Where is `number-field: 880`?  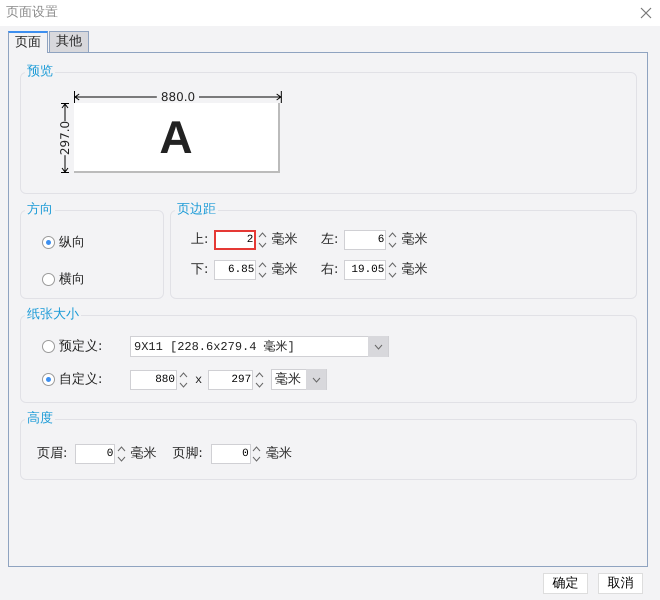 number-field: 880 is located at coordinates (153, 380).